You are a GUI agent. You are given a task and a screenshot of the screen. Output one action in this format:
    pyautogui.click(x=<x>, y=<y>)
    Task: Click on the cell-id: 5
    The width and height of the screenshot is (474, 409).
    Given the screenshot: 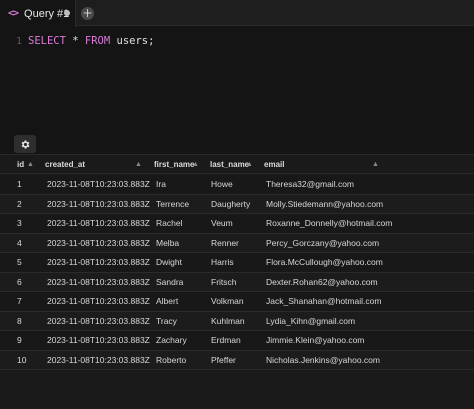 What is the action you would take?
    pyautogui.click(x=19, y=263)
    